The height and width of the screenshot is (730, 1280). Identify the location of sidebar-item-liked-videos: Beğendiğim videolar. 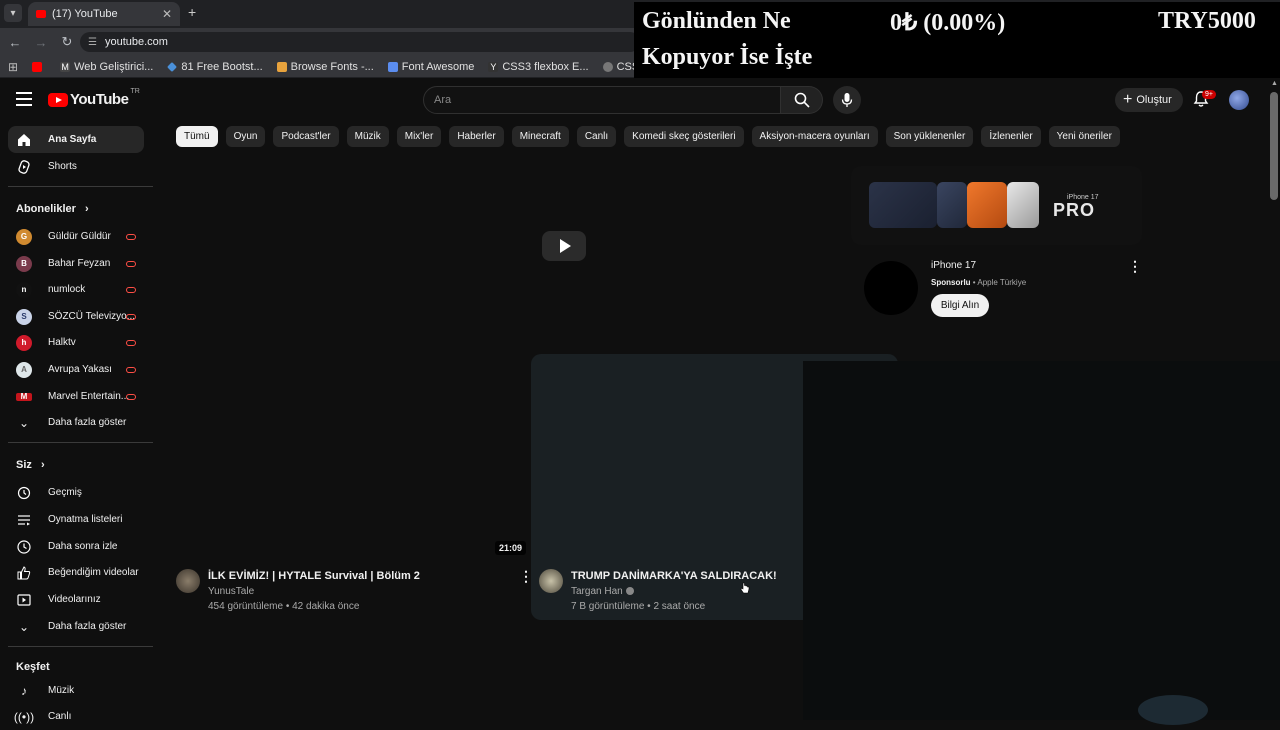
(76, 572).